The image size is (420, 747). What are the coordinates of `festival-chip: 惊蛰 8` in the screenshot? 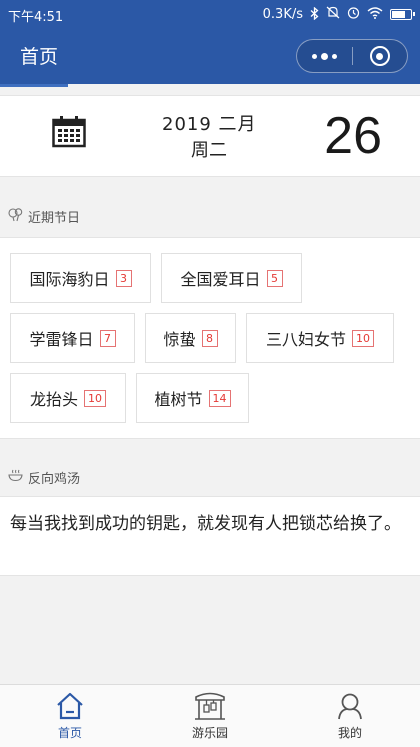 It's located at (190, 338).